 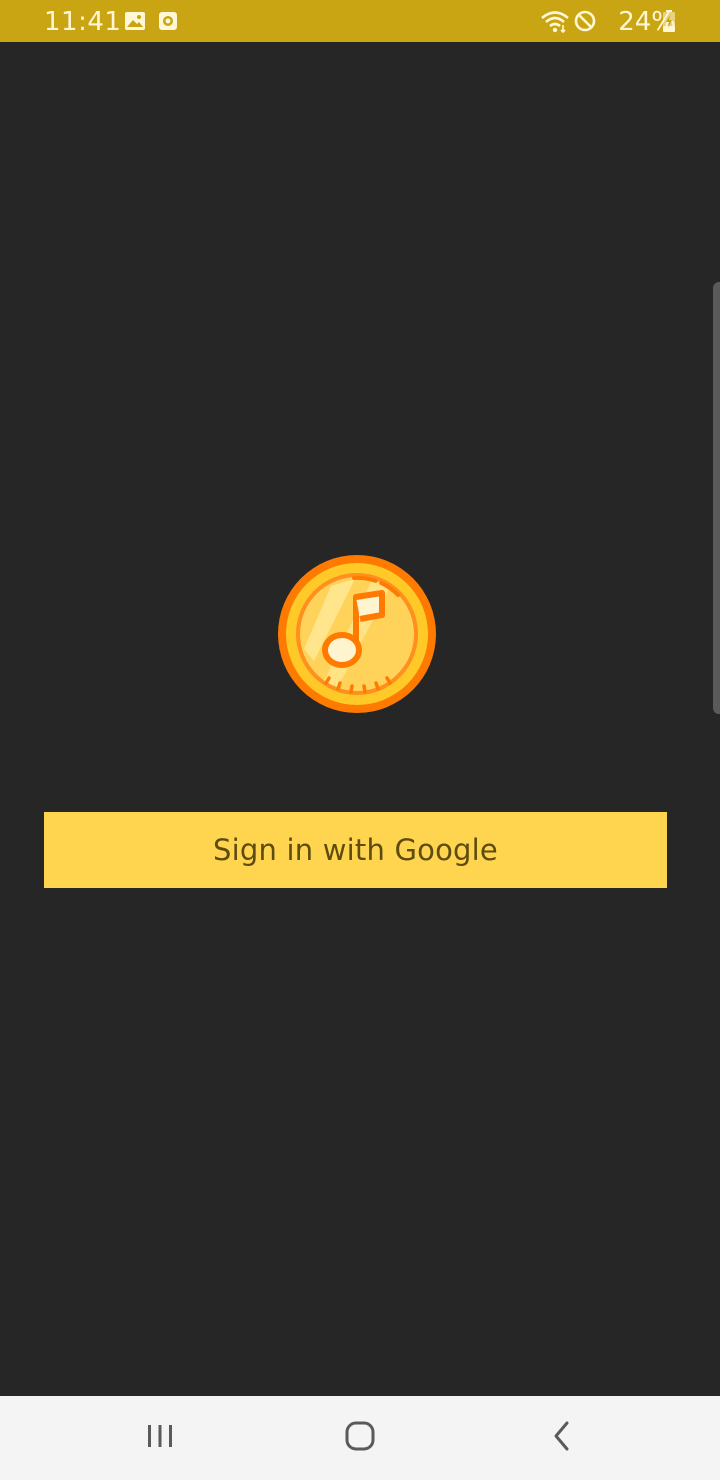 I want to click on screen-recorder-icon, so click(x=168, y=23).